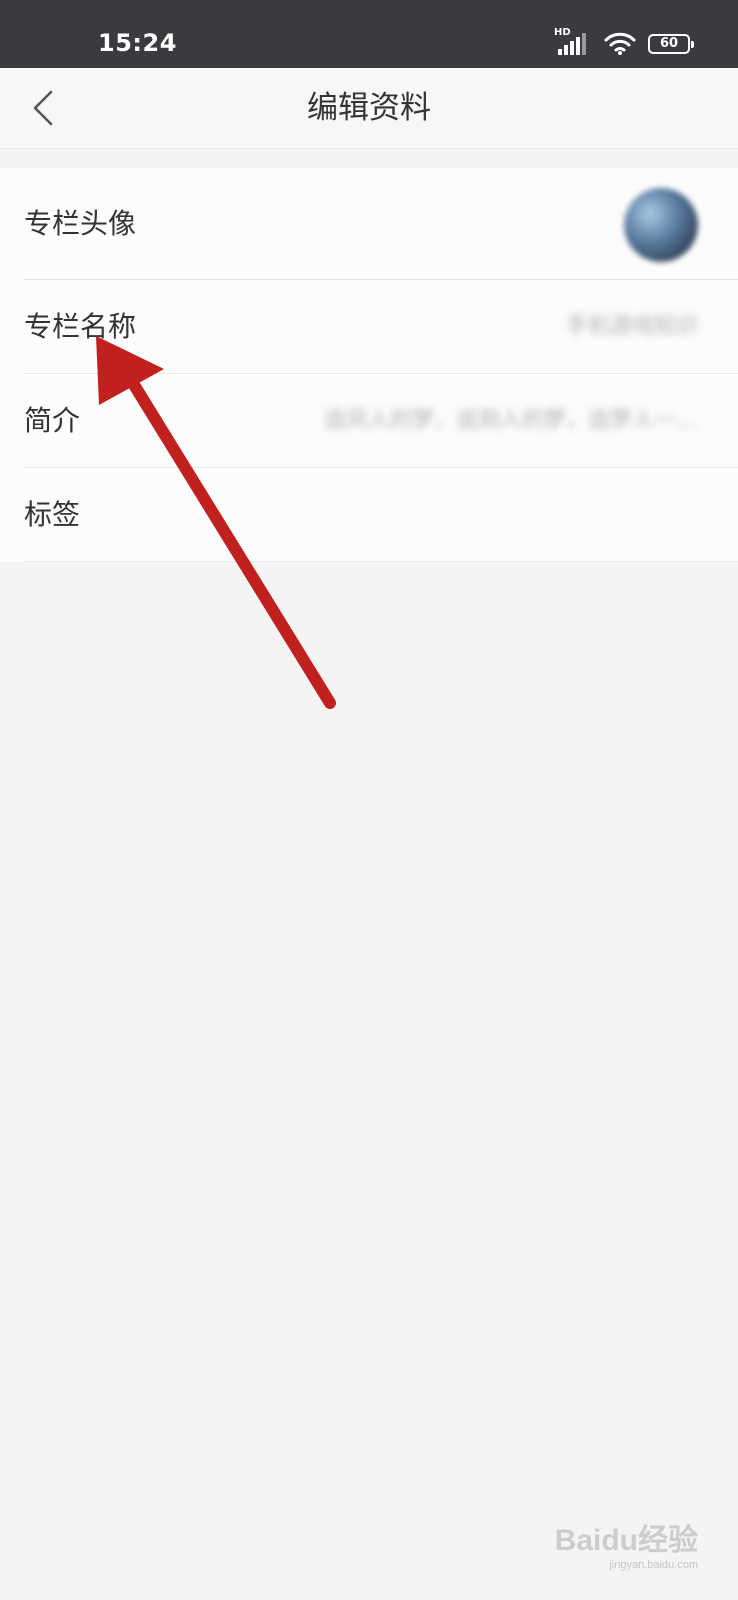 Image resolution: width=738 pixels, height=1600 pixels. I want to click on intro-label: 简介, so click(52, 420).